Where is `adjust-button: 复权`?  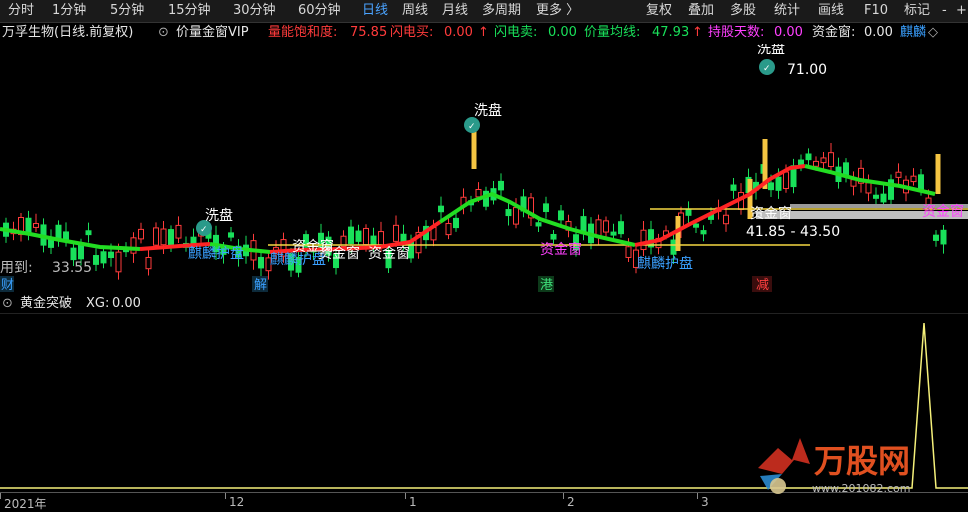
adjust-button: 复权 is located at coordinates (659, 11).